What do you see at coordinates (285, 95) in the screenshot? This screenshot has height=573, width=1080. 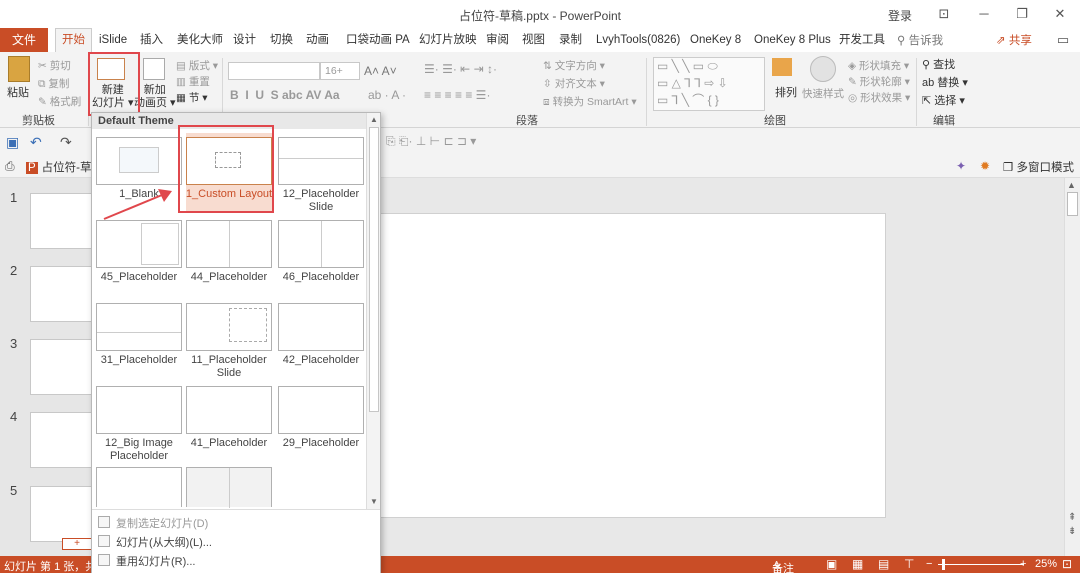 I see `font-format-buttons: B I U S abc AV Aa` at bounding box center [285, 95].